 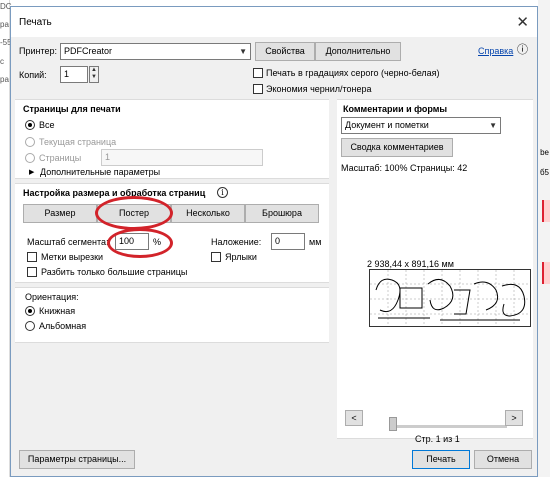 What do you see at coordinates (100, 172) in the screenshot?
I see `more-options-link: Дополнительные параметры` at bounding box center [100, 172].